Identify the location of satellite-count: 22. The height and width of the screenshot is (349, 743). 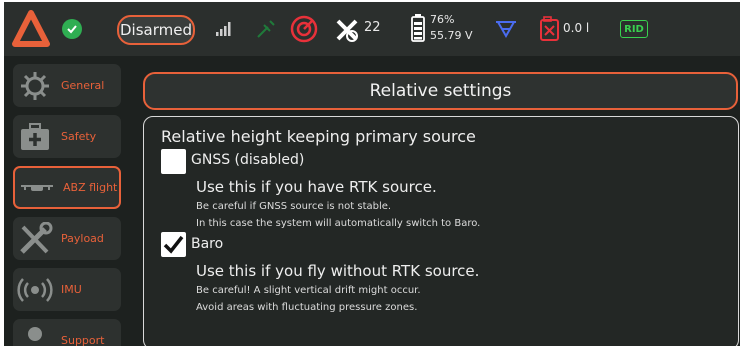
(372, 27).